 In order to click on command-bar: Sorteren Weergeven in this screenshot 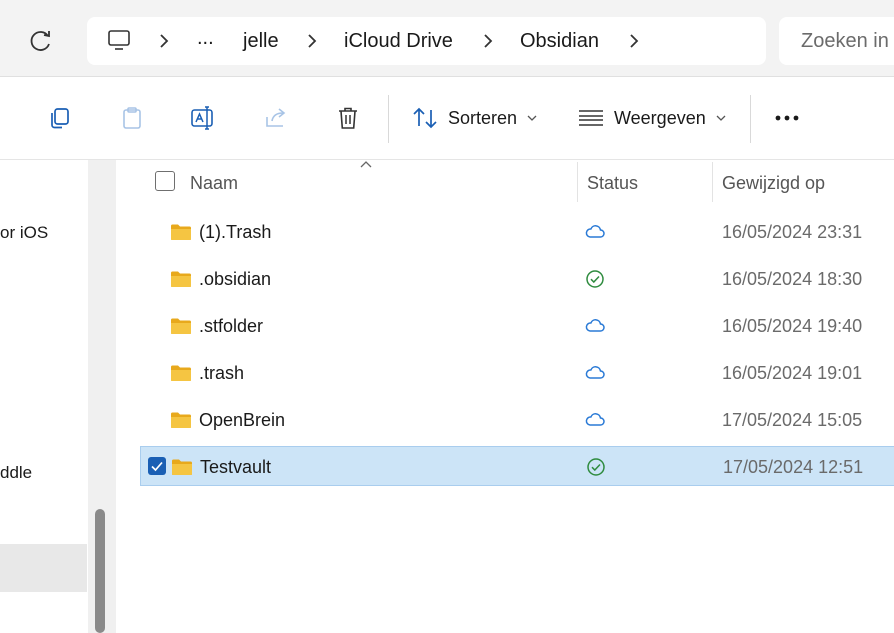, I will do `click(447, 118)`.